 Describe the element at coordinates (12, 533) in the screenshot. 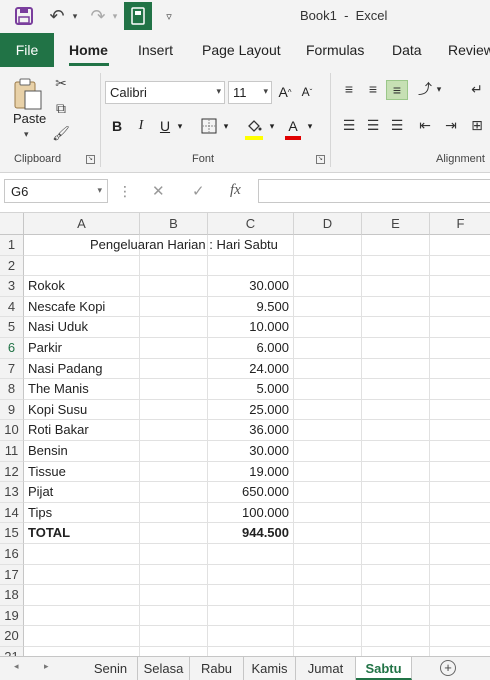

I see `row-header-15: 15` at that location.